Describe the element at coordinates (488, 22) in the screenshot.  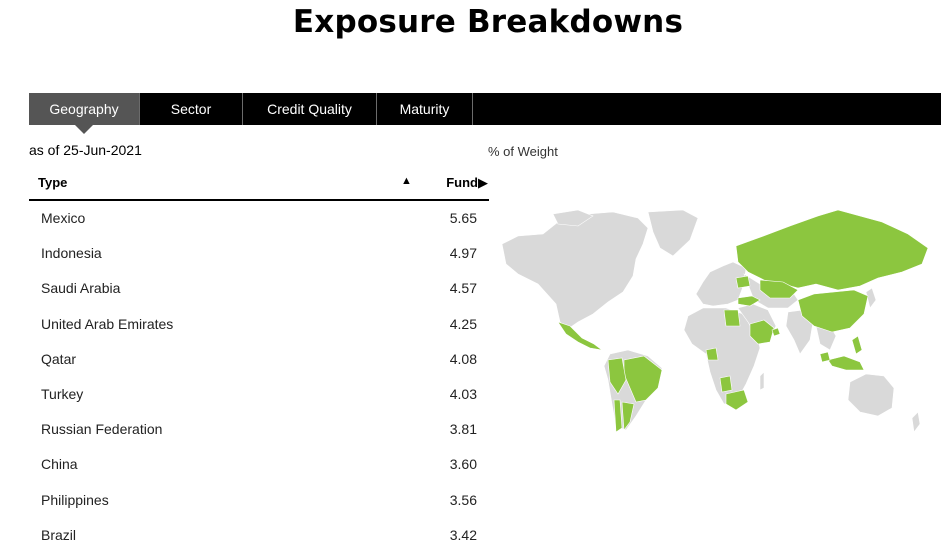
I see `page-title: Exposure Breakdowns` at that location.